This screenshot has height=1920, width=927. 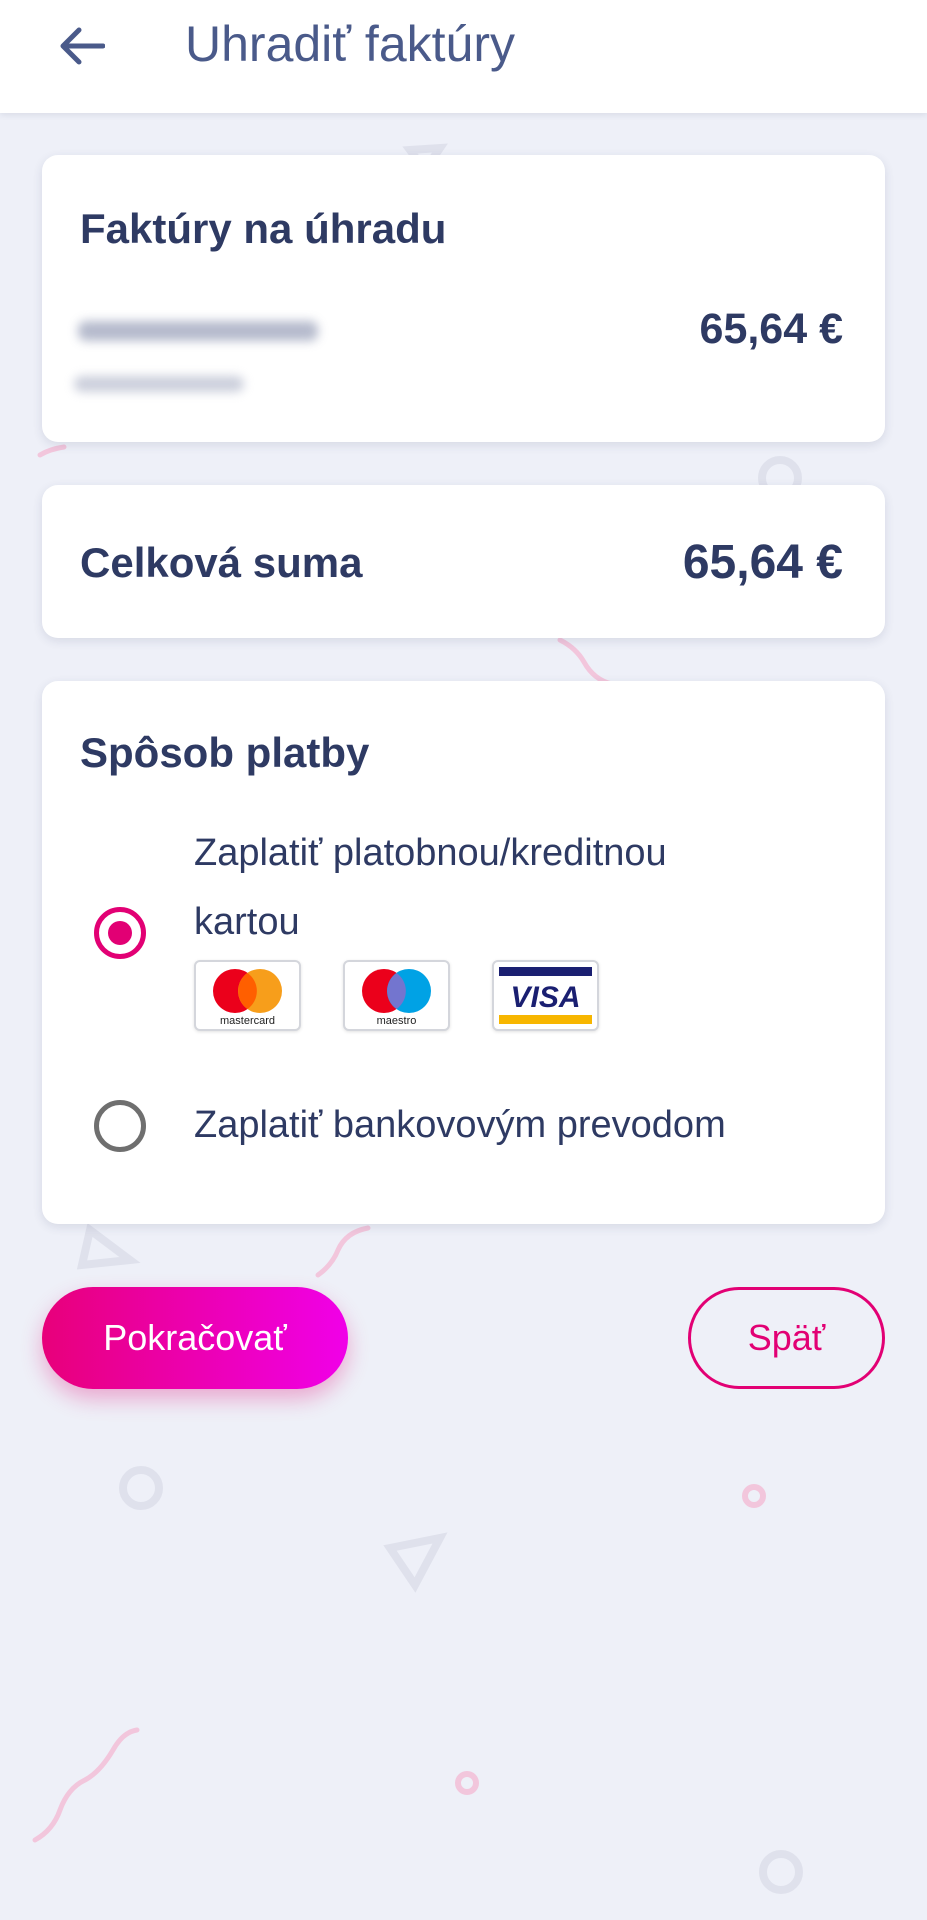 What do you see at coordinates (247, 995) in the screenshot?
I see `mastercard-logo: mastercard` at bounding box center [247, 995].